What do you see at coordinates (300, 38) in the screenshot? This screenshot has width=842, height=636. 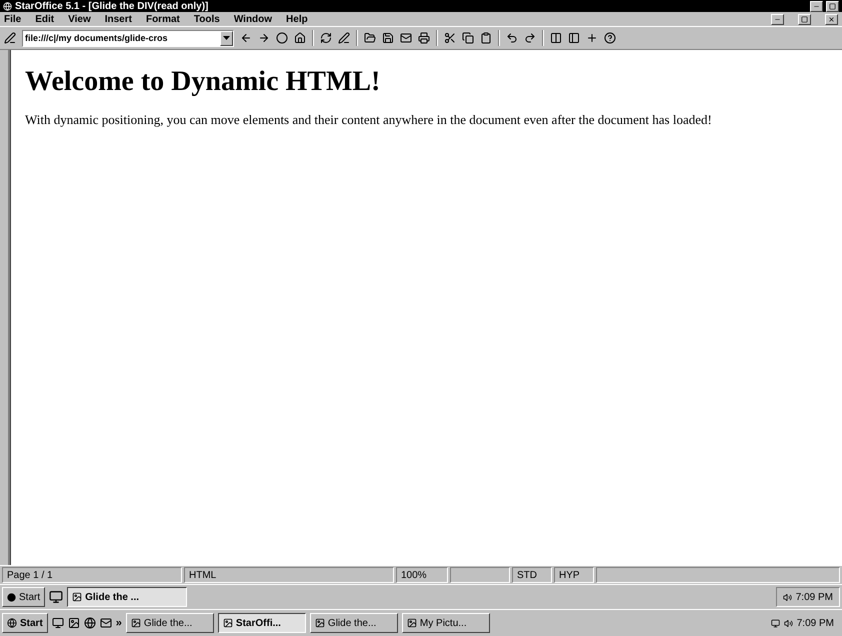 I see `home-icon` at bounding box center [300, 38].